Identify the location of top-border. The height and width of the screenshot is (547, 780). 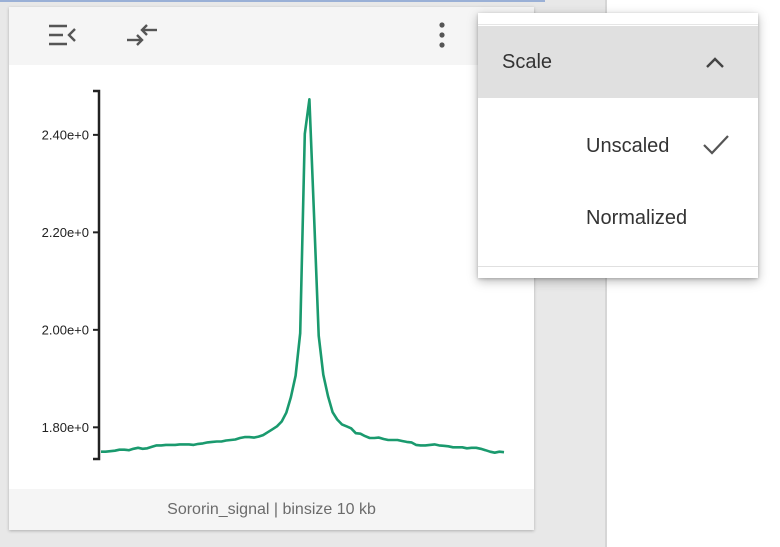
(272, 1).